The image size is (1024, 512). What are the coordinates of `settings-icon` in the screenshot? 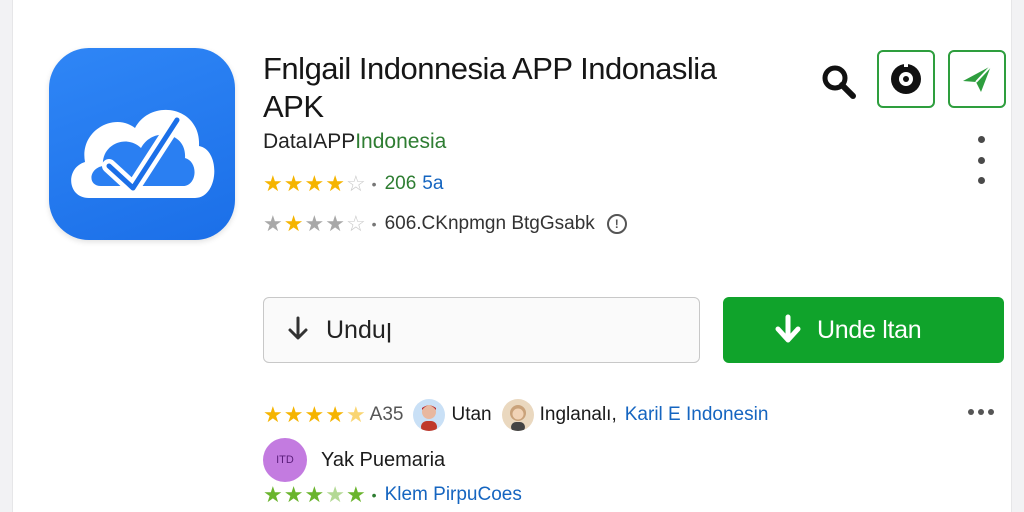 It's located at (906, 77).